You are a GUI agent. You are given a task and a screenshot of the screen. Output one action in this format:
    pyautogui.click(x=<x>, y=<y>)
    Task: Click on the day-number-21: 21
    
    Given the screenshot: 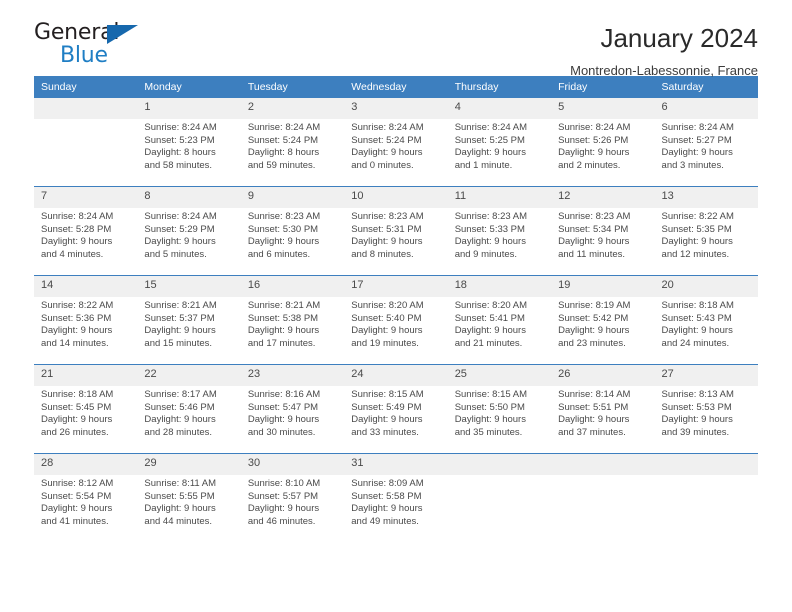 What is the action you would take?
    pyautogui.click(x=86, y=375)
    